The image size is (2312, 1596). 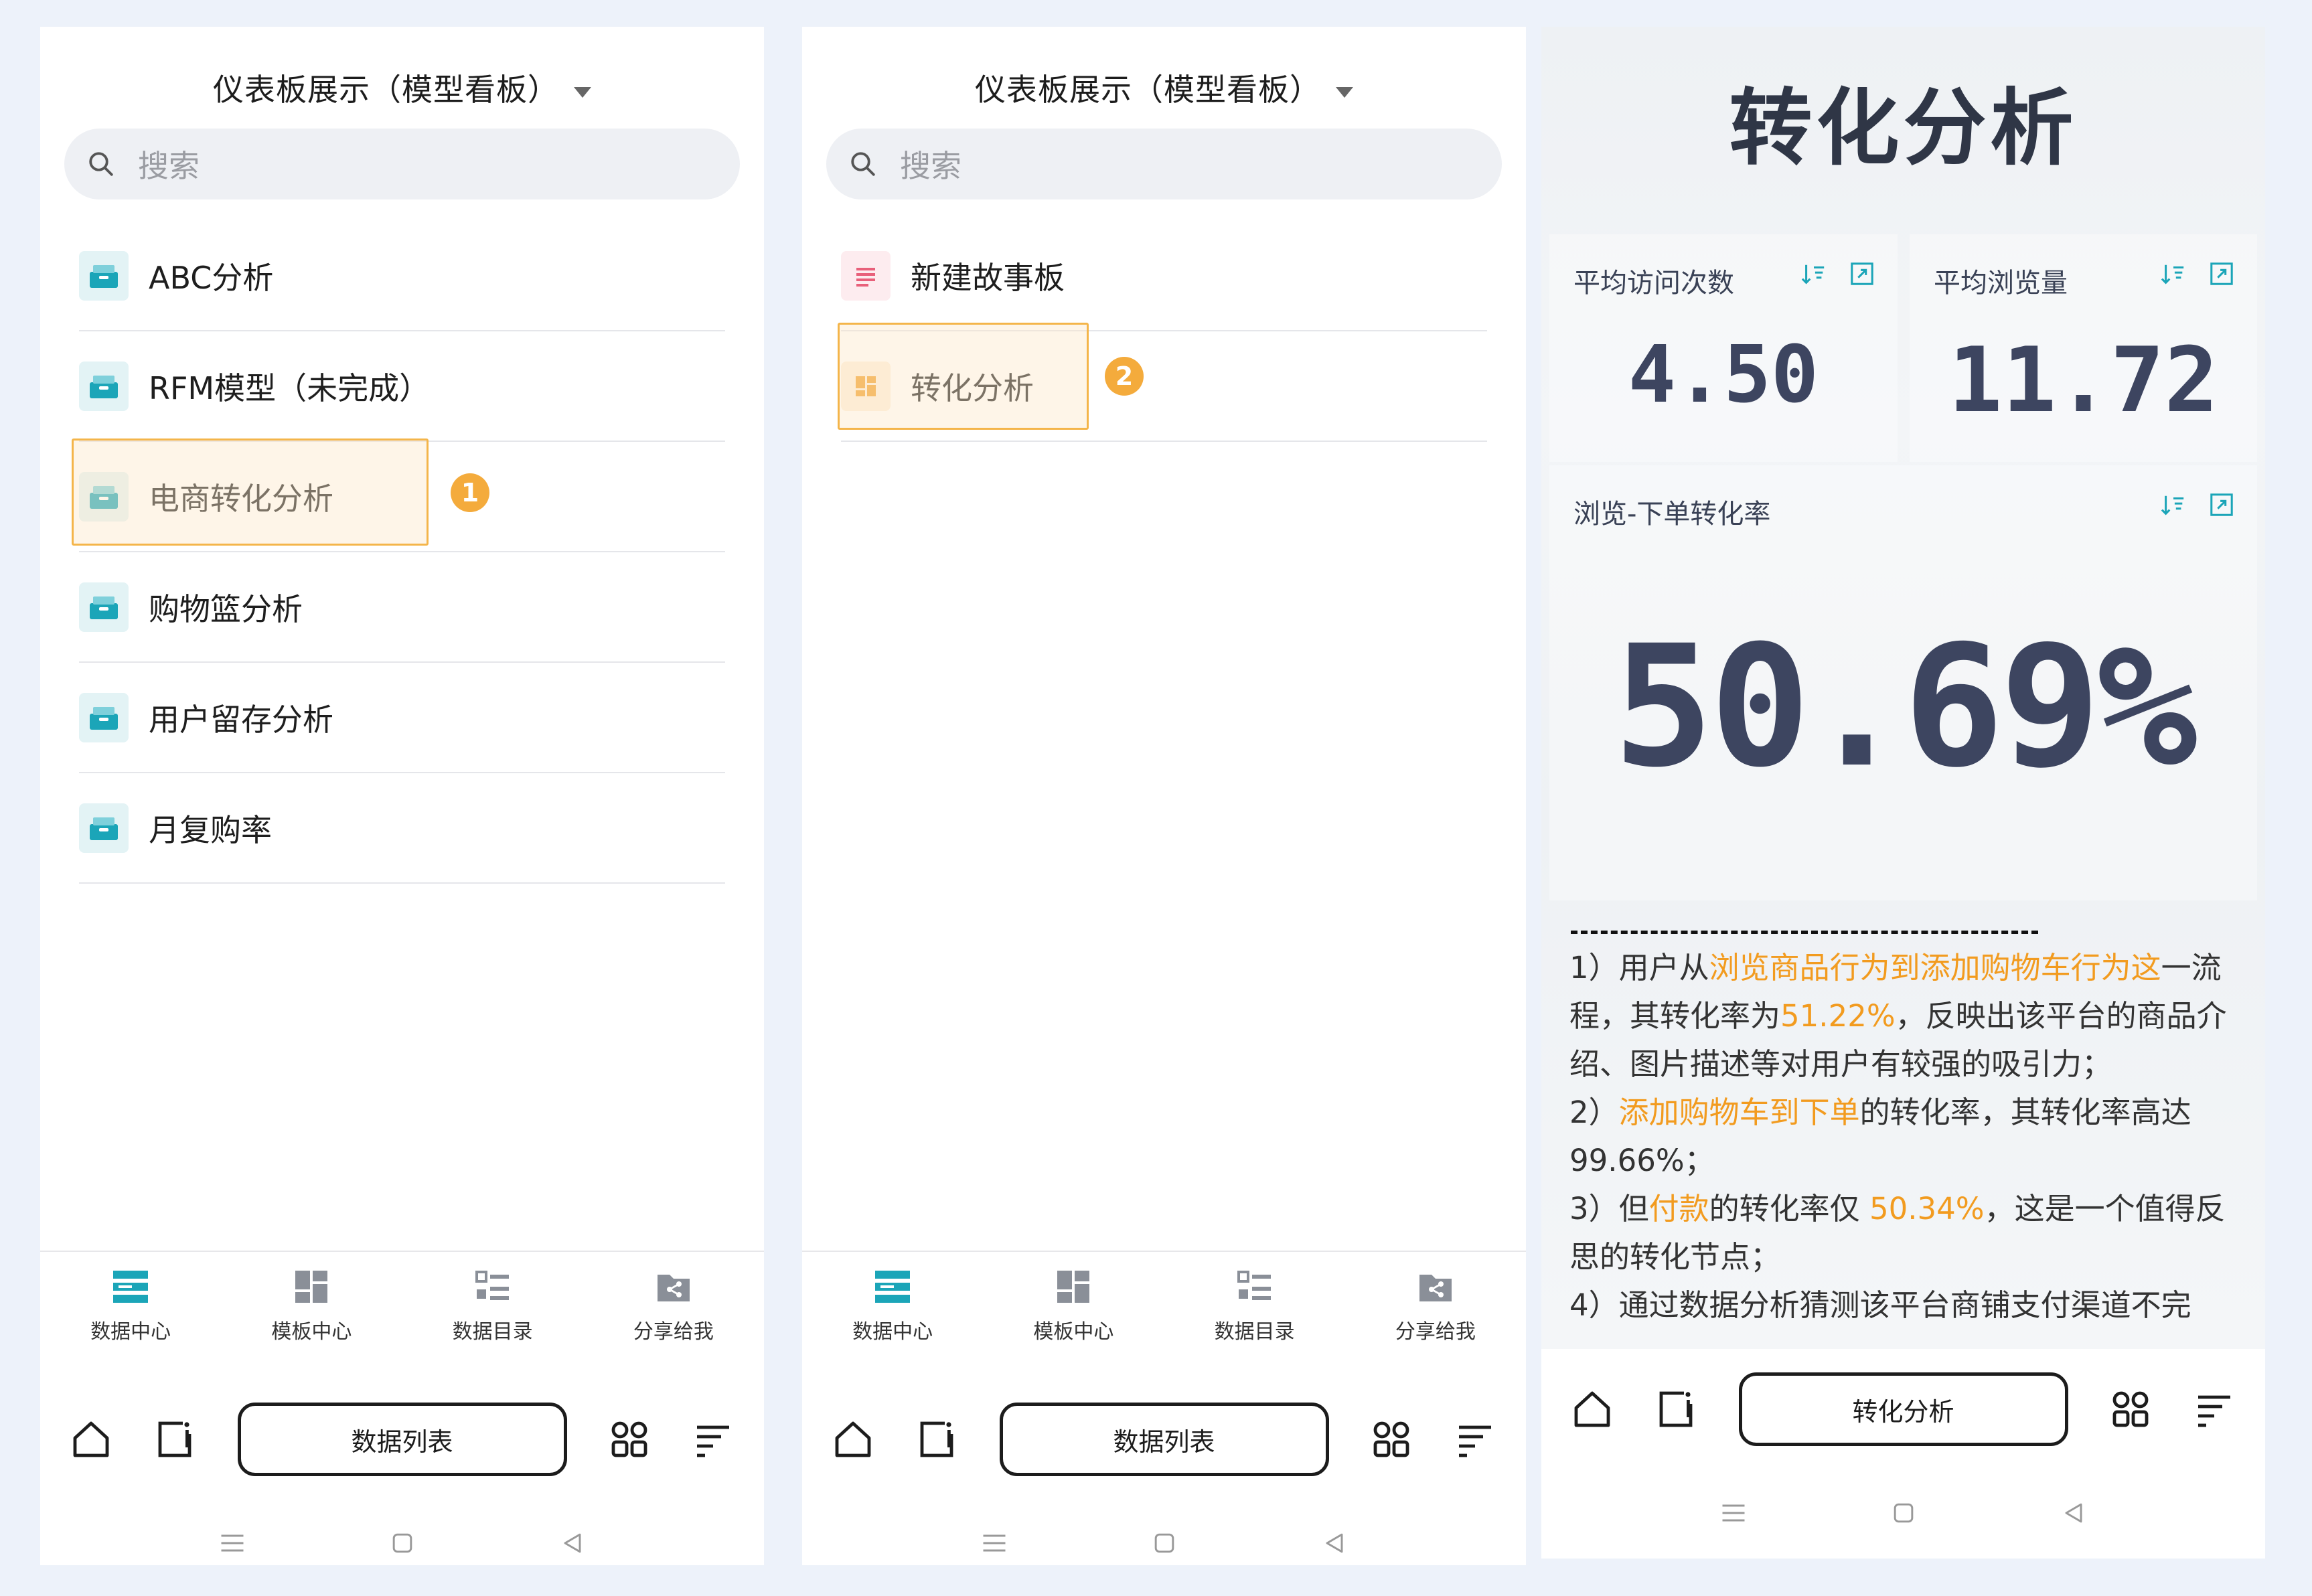 I want to click on kpi-card: 平均浏览量 11.72, so click(x=2083, y=348).